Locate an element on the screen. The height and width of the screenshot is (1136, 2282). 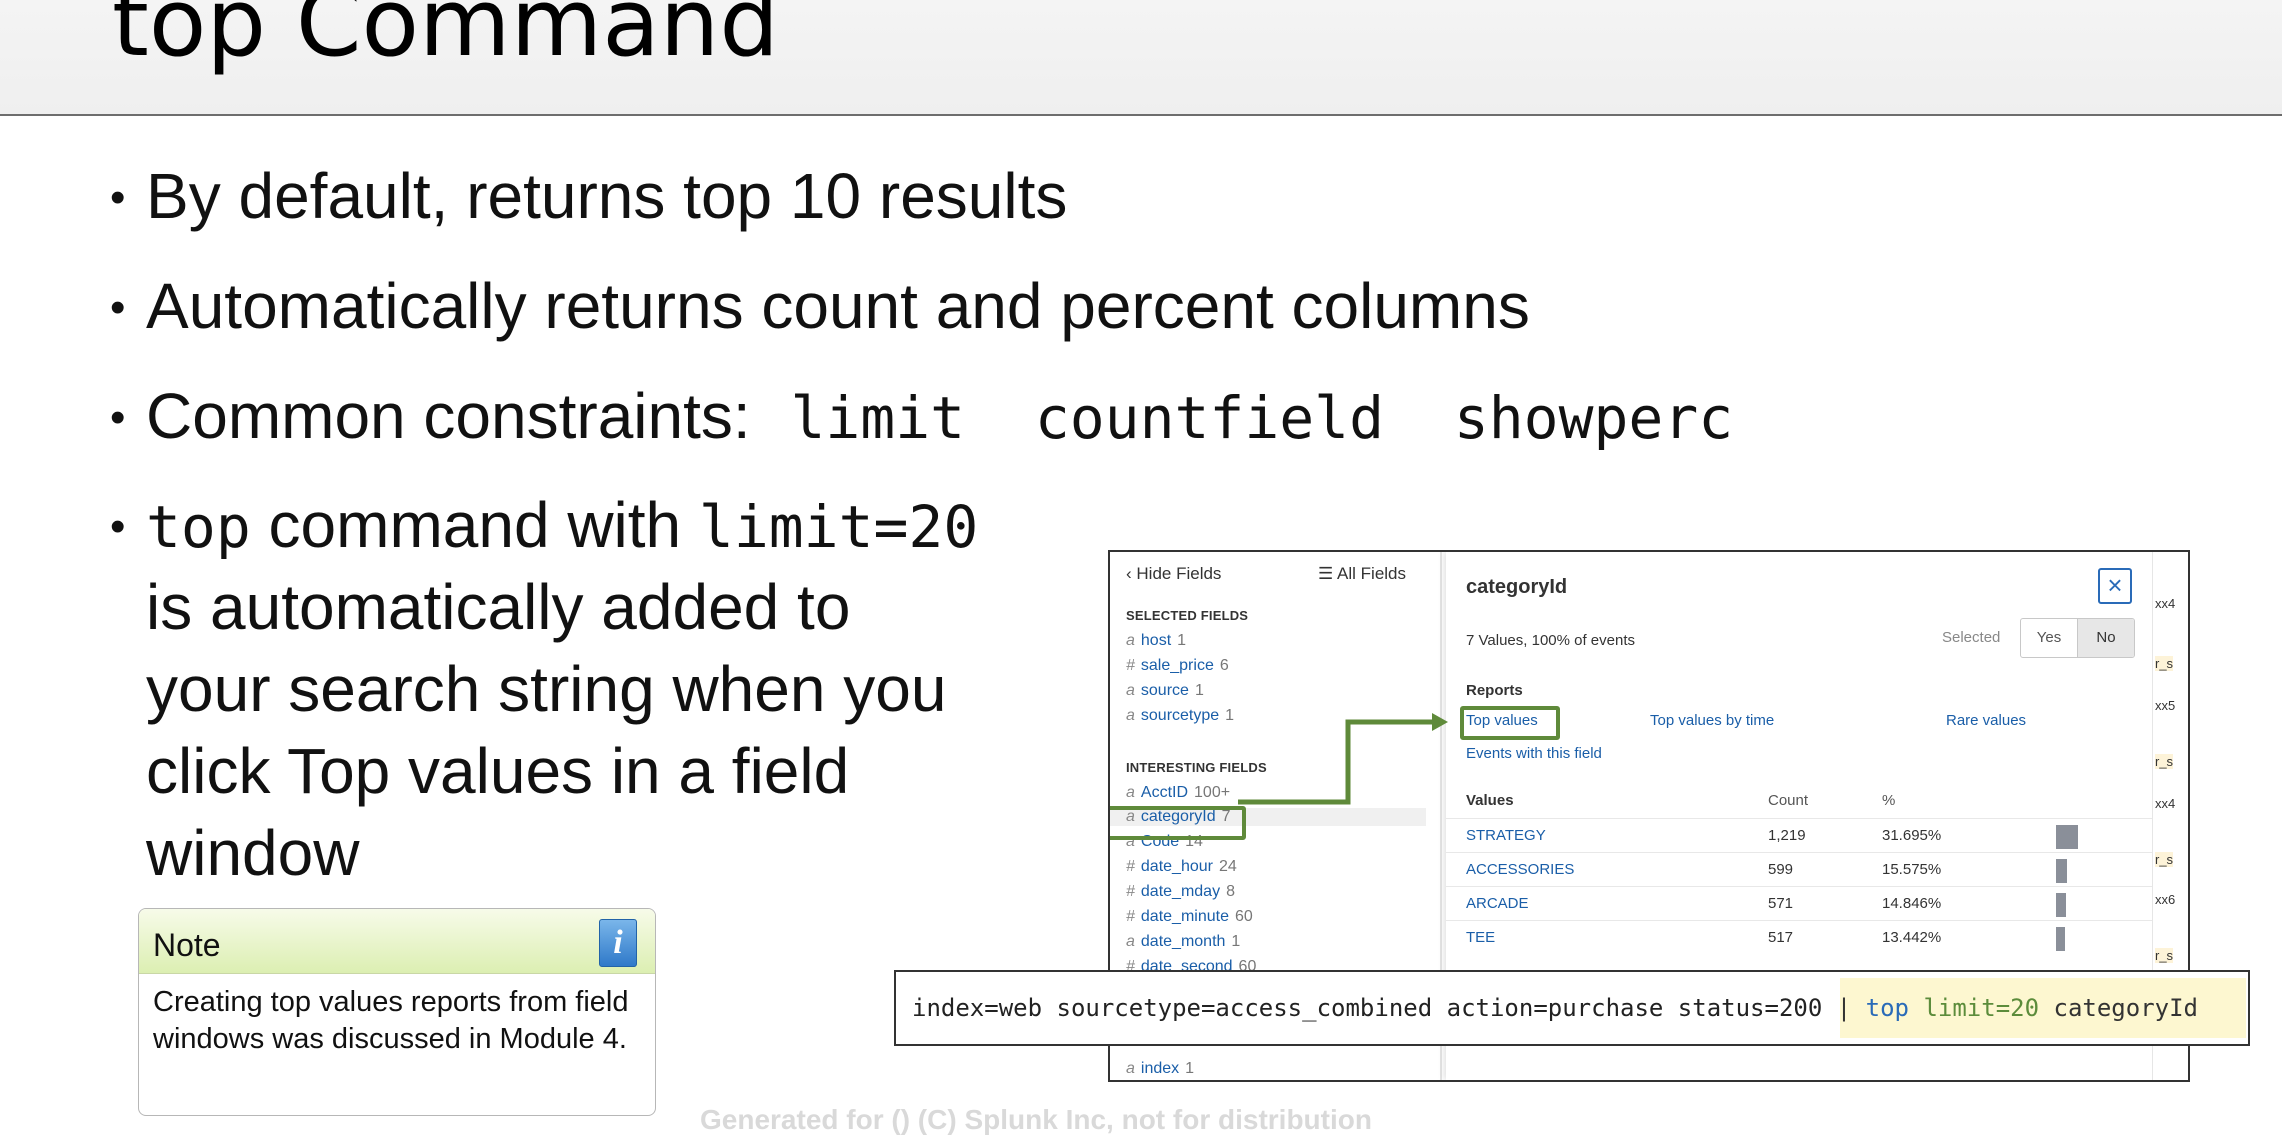
all-fields-label: All Fields is located at coordinates (1372, 573).